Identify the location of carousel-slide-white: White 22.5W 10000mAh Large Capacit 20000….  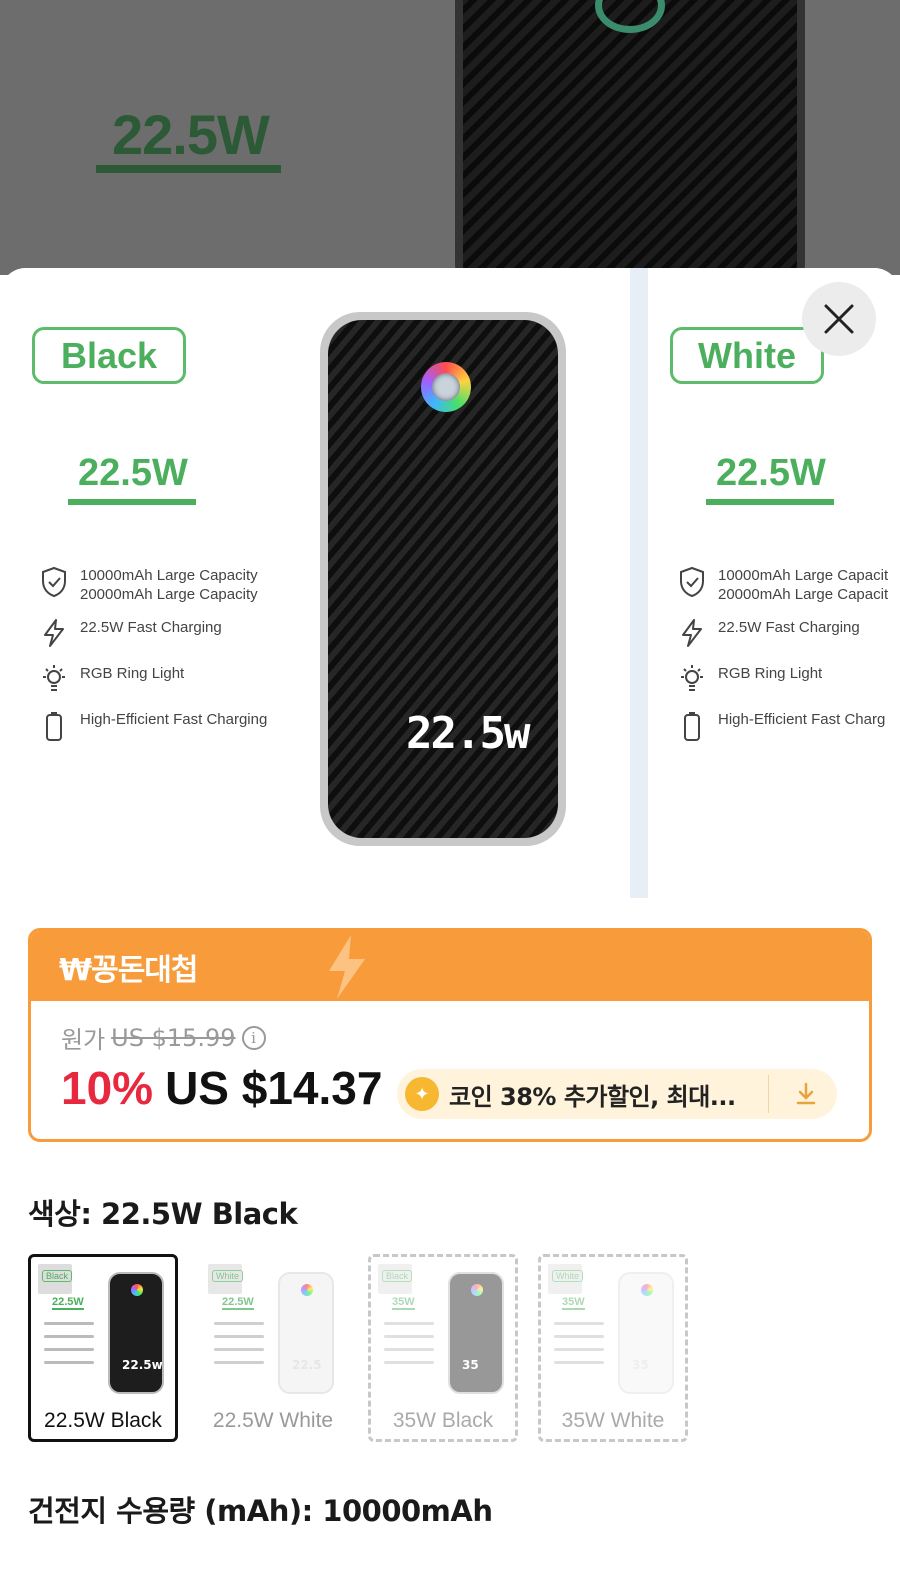
(774, 583).